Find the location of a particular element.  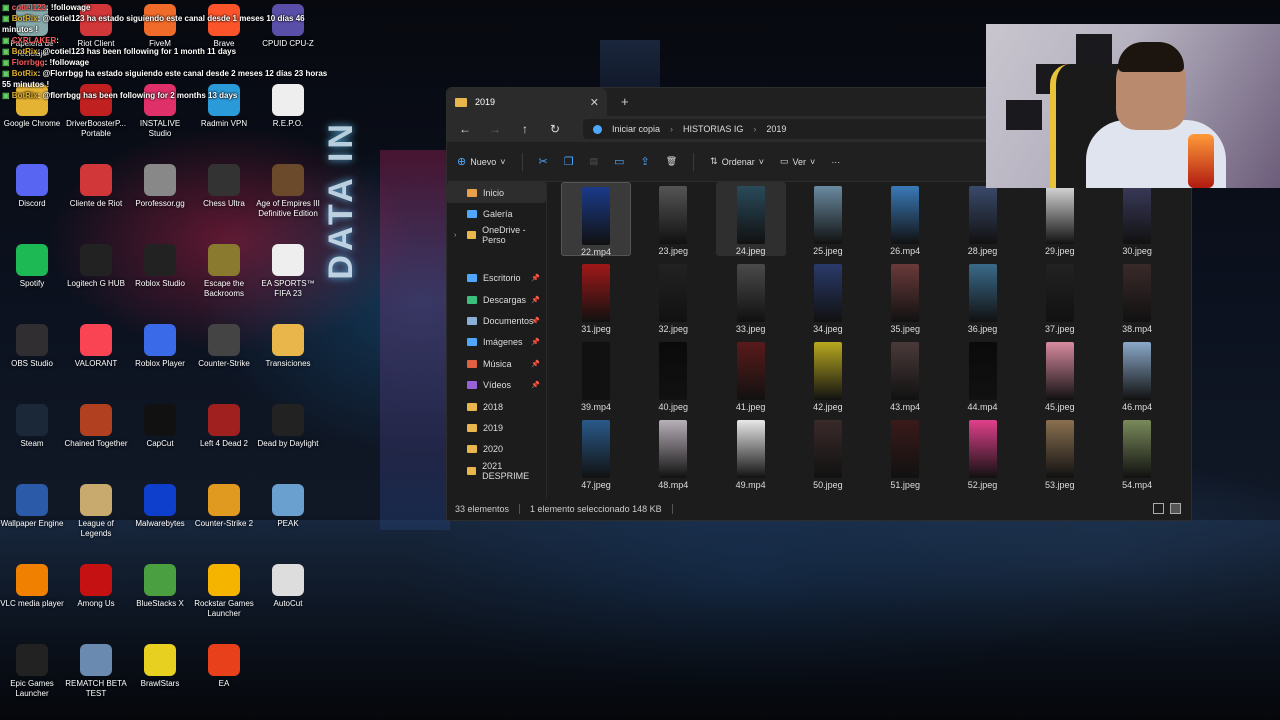

desktop-shortcut: Malwarebytes is located at coordinates (160, 506).